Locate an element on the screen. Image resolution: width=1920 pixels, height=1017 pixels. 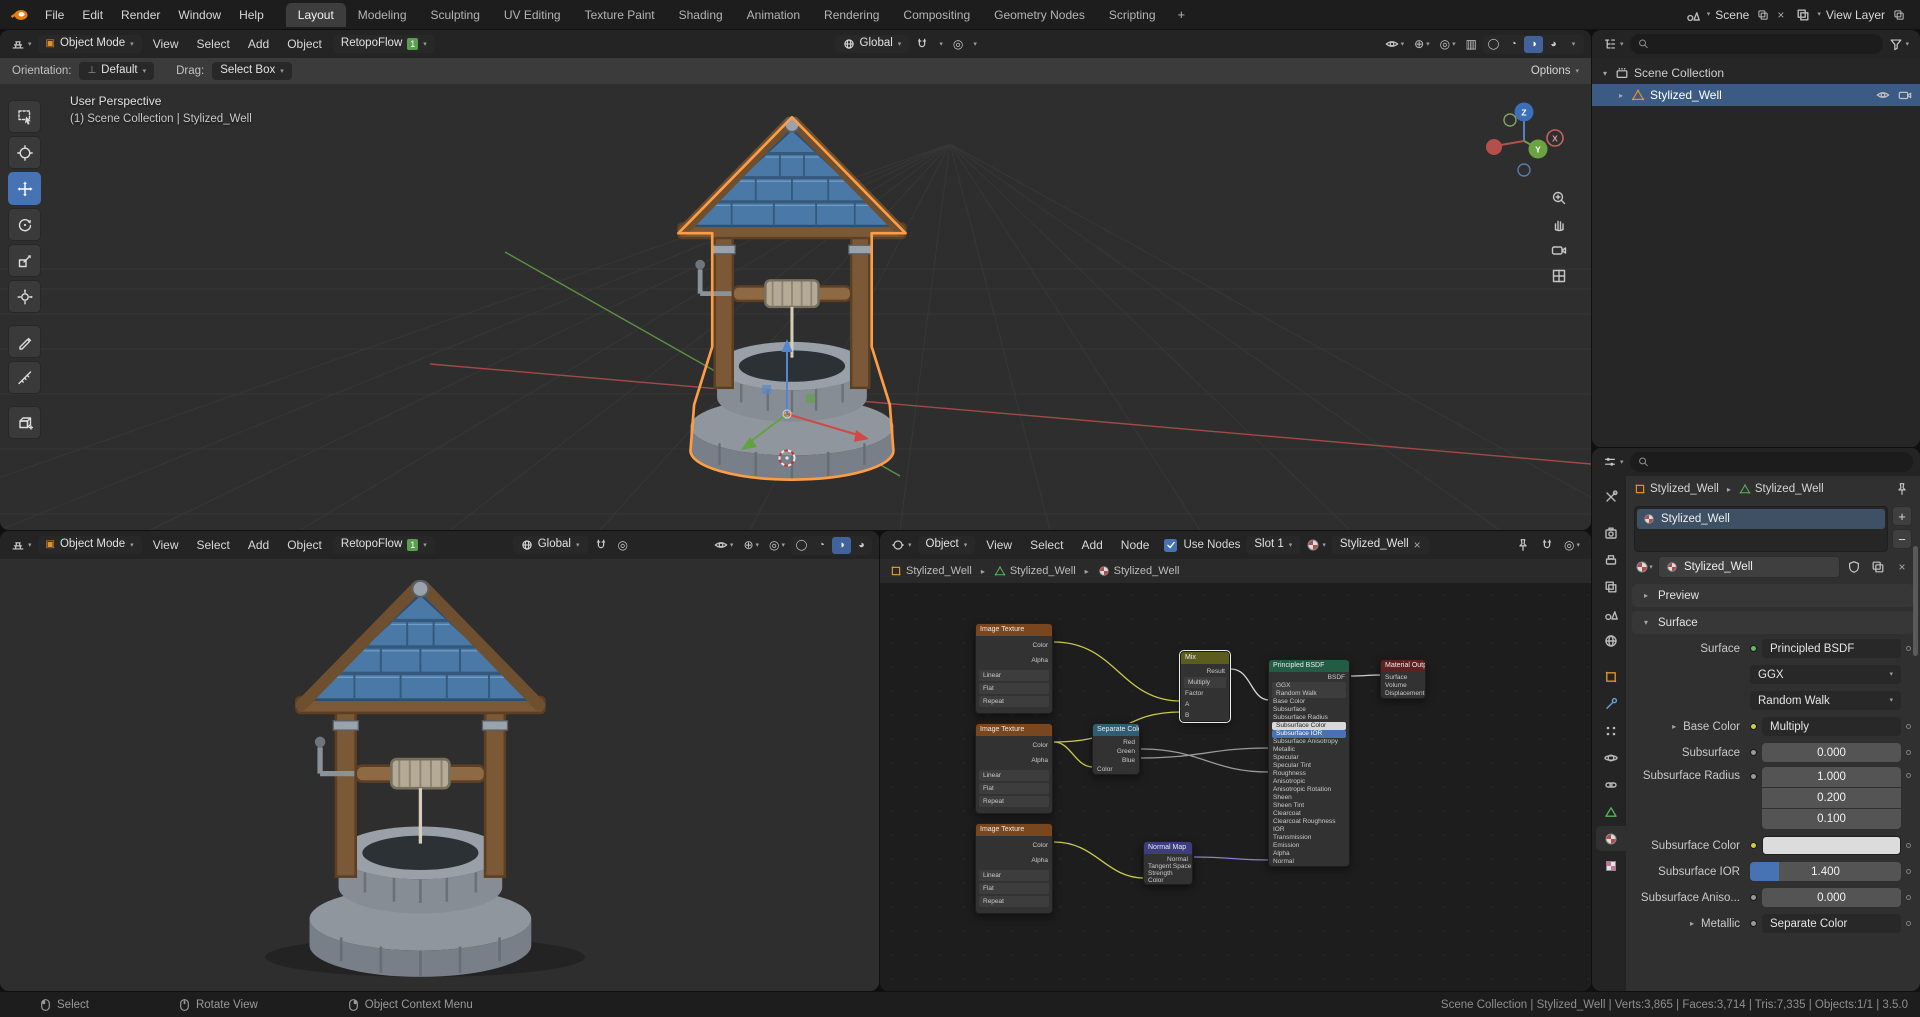
outliner-search-input is located at coordinates (1764, 44).